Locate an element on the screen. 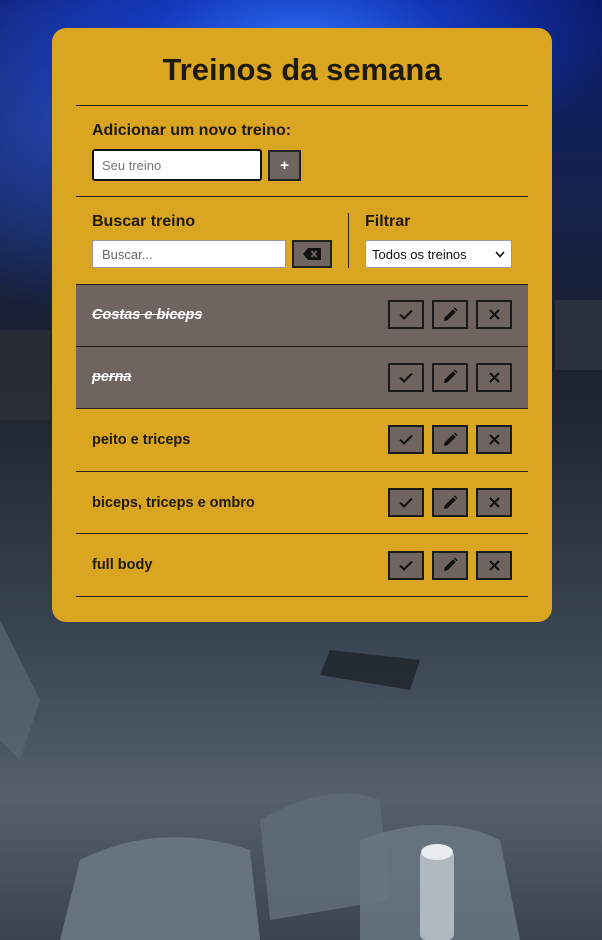 This screenshot has height=940, width=602. chevron-down-icon is located at coordinates (500, 254).